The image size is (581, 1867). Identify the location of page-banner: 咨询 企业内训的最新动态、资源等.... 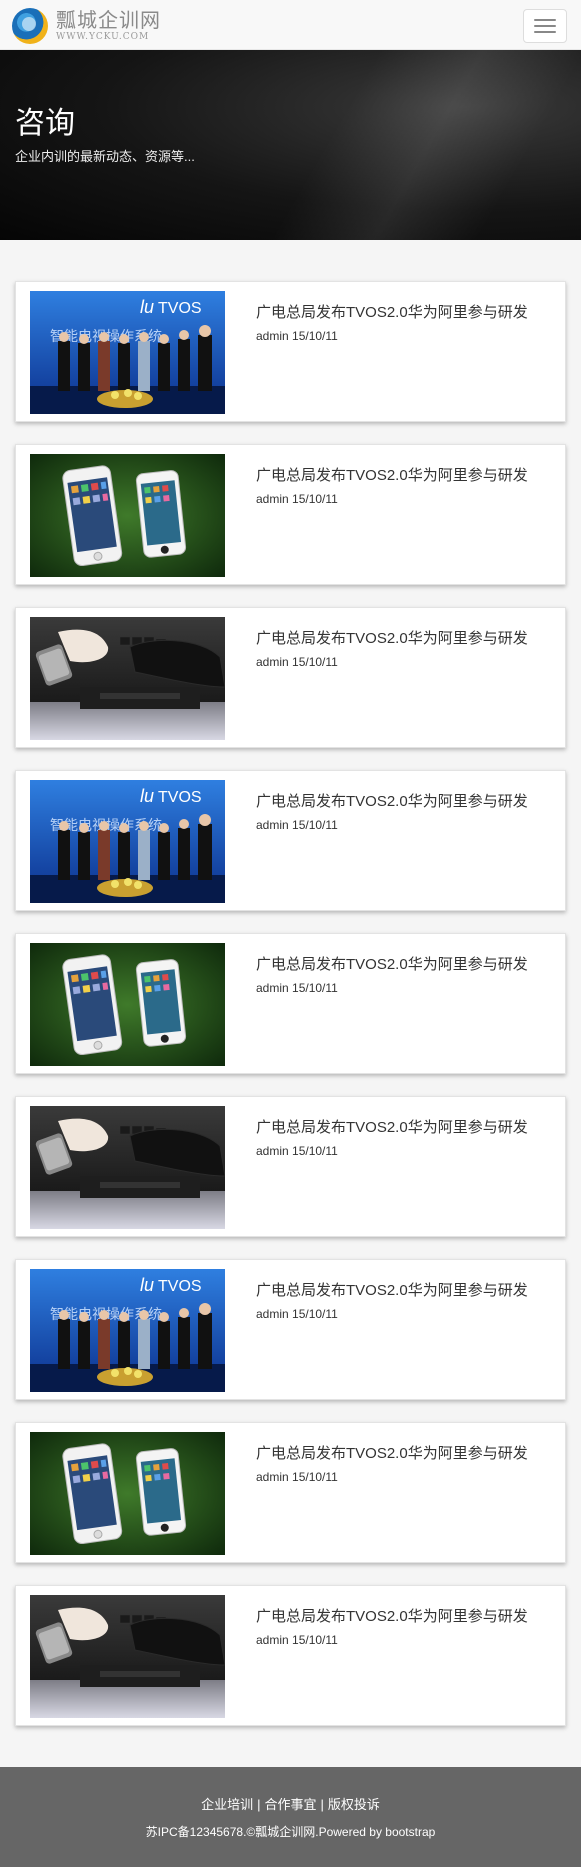
(290, 145).